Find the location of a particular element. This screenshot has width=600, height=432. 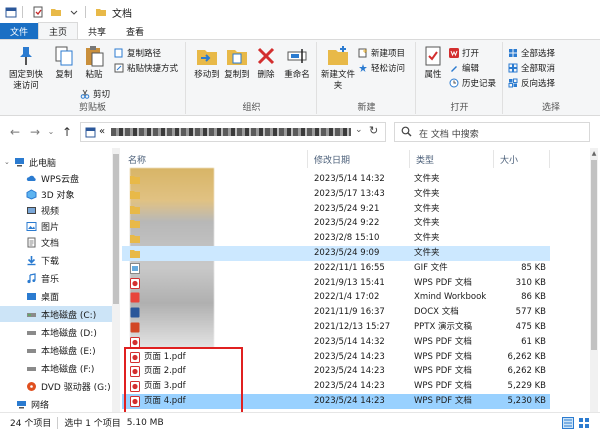

status-separator is located at coordinates (58, 422).